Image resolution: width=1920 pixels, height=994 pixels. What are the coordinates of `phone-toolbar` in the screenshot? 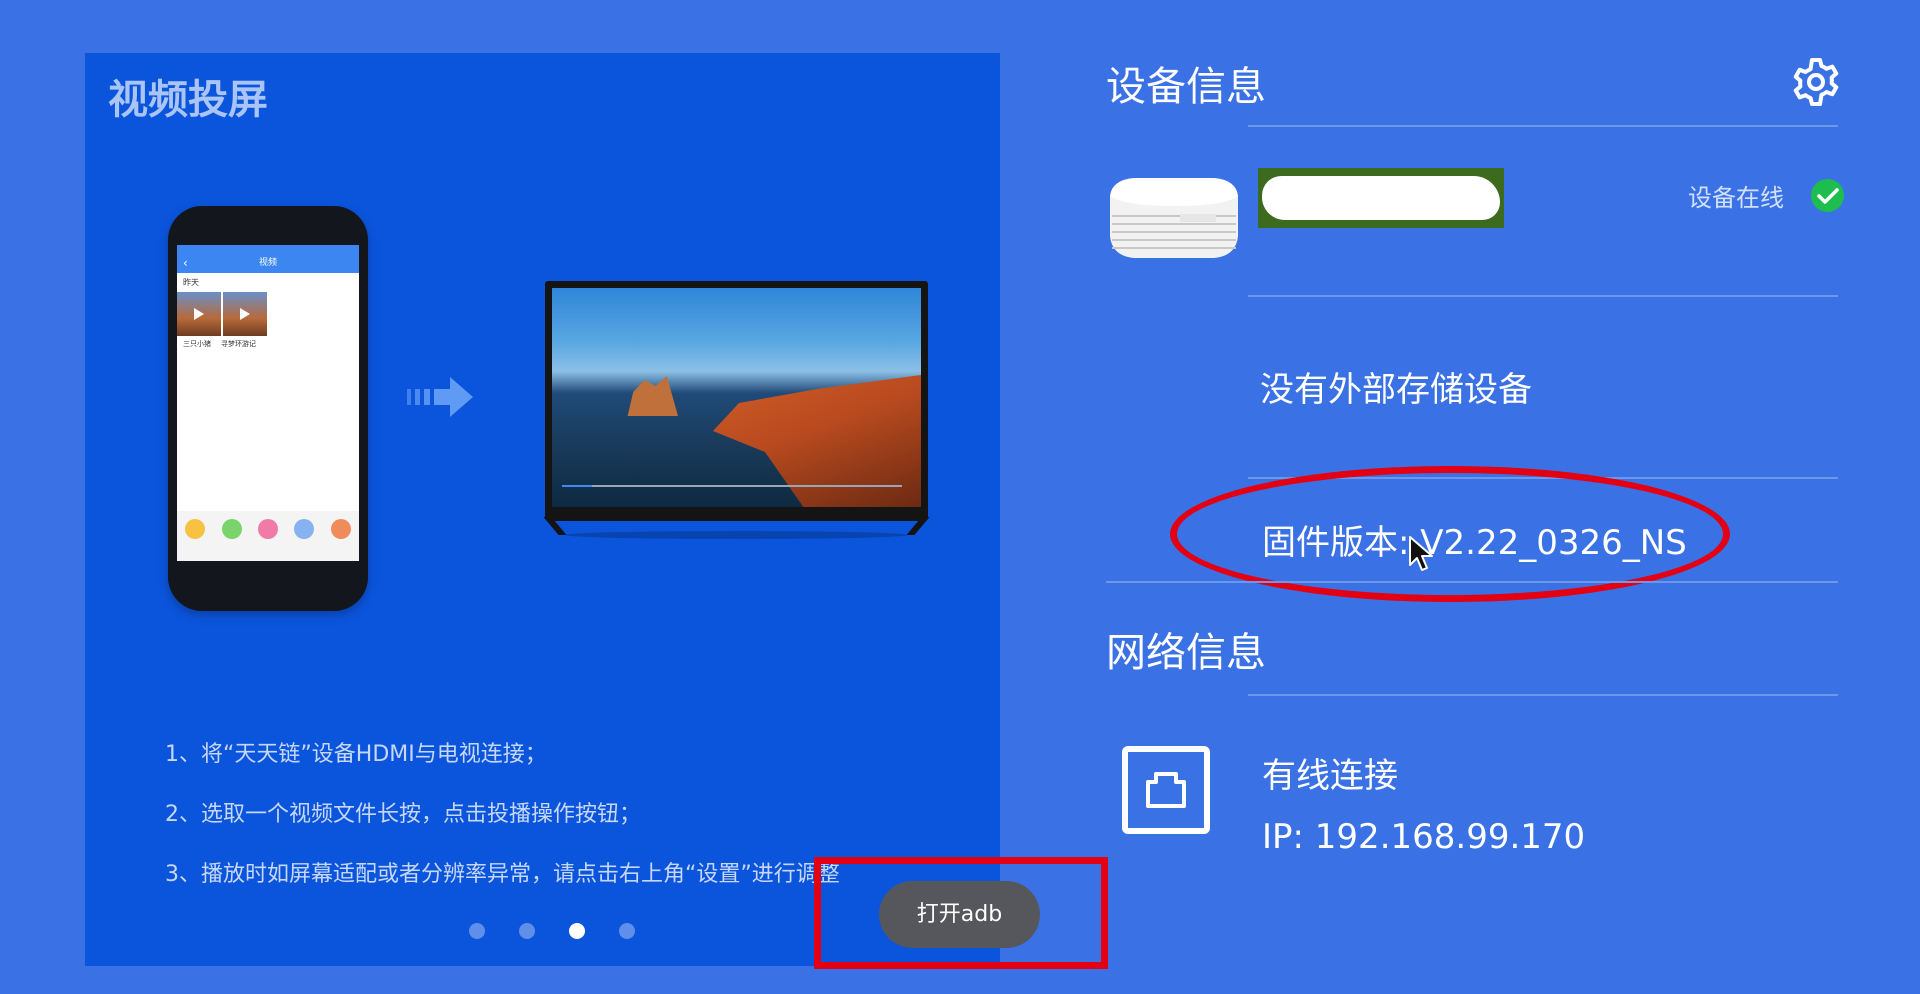 It's located at (268, 536).